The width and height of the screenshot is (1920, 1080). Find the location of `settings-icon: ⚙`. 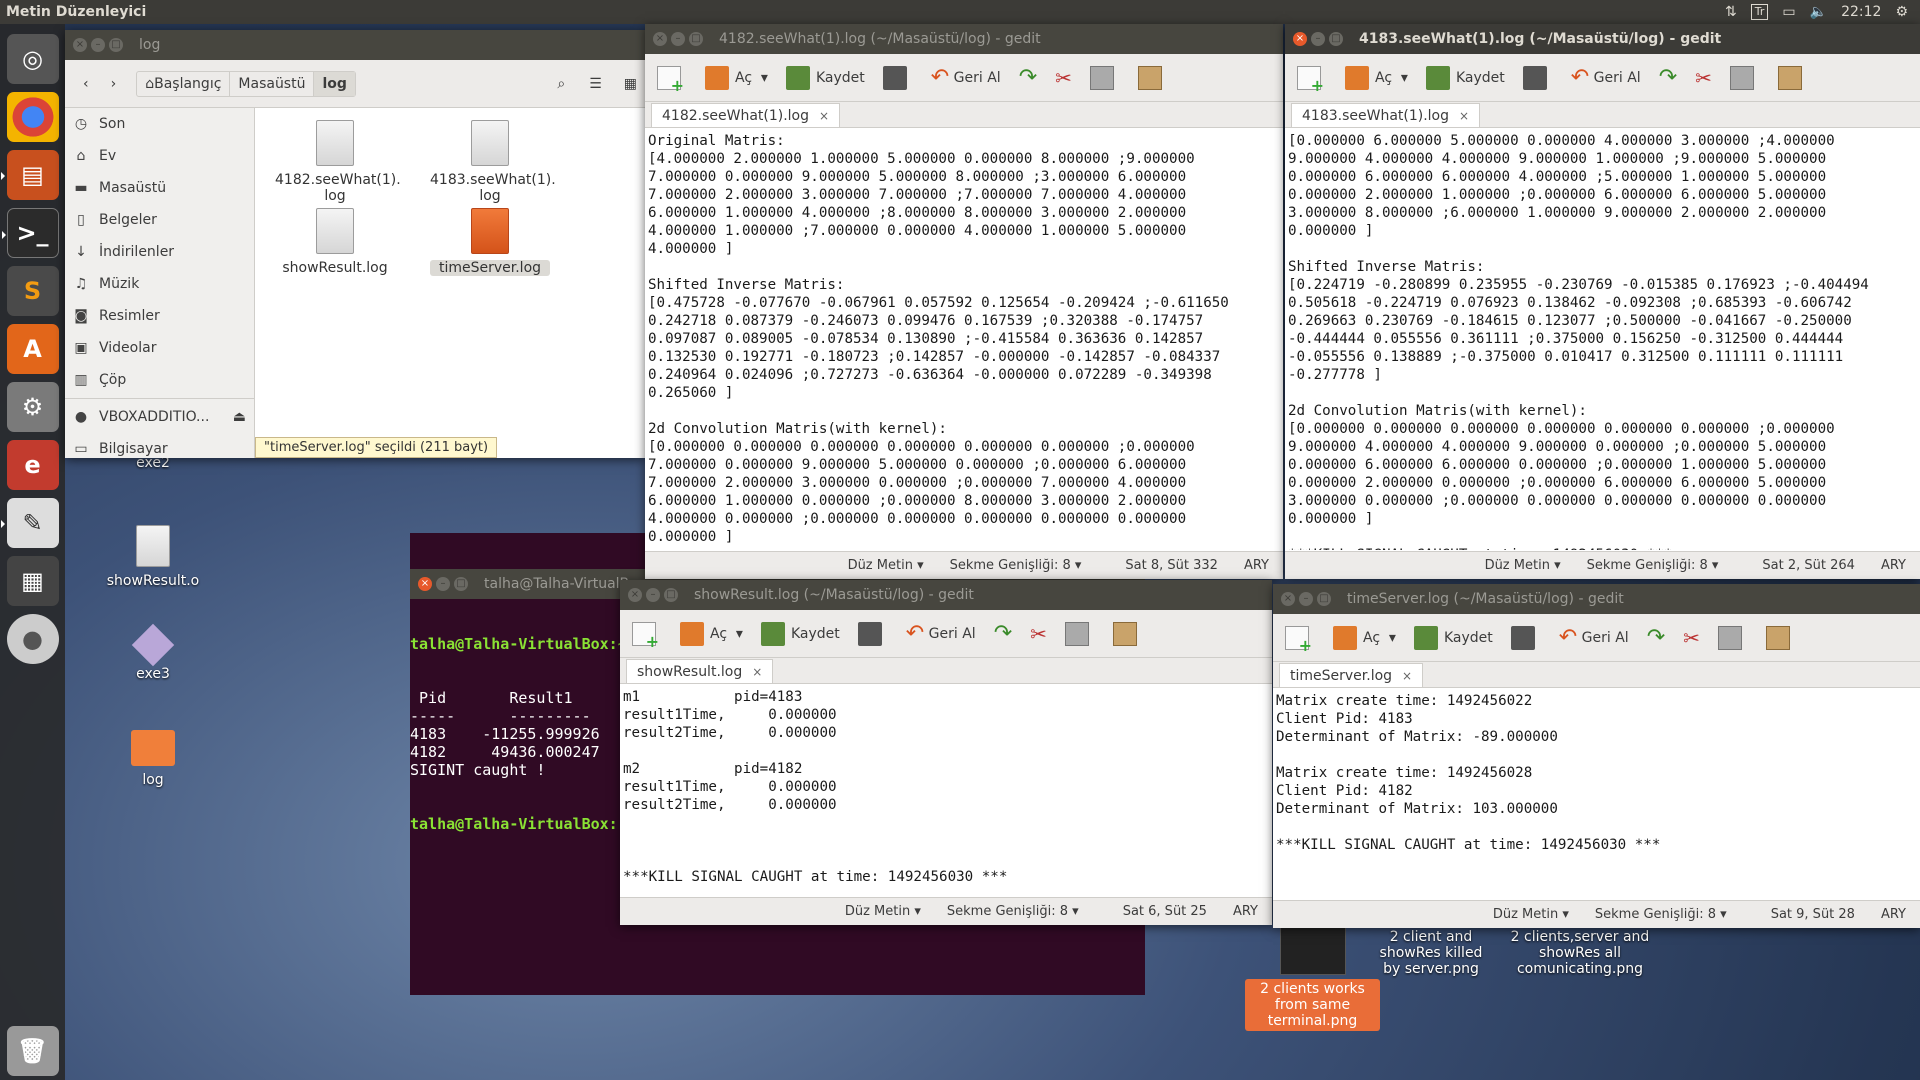

settings-icon: ⚙ is located at coordinates (32, 407).